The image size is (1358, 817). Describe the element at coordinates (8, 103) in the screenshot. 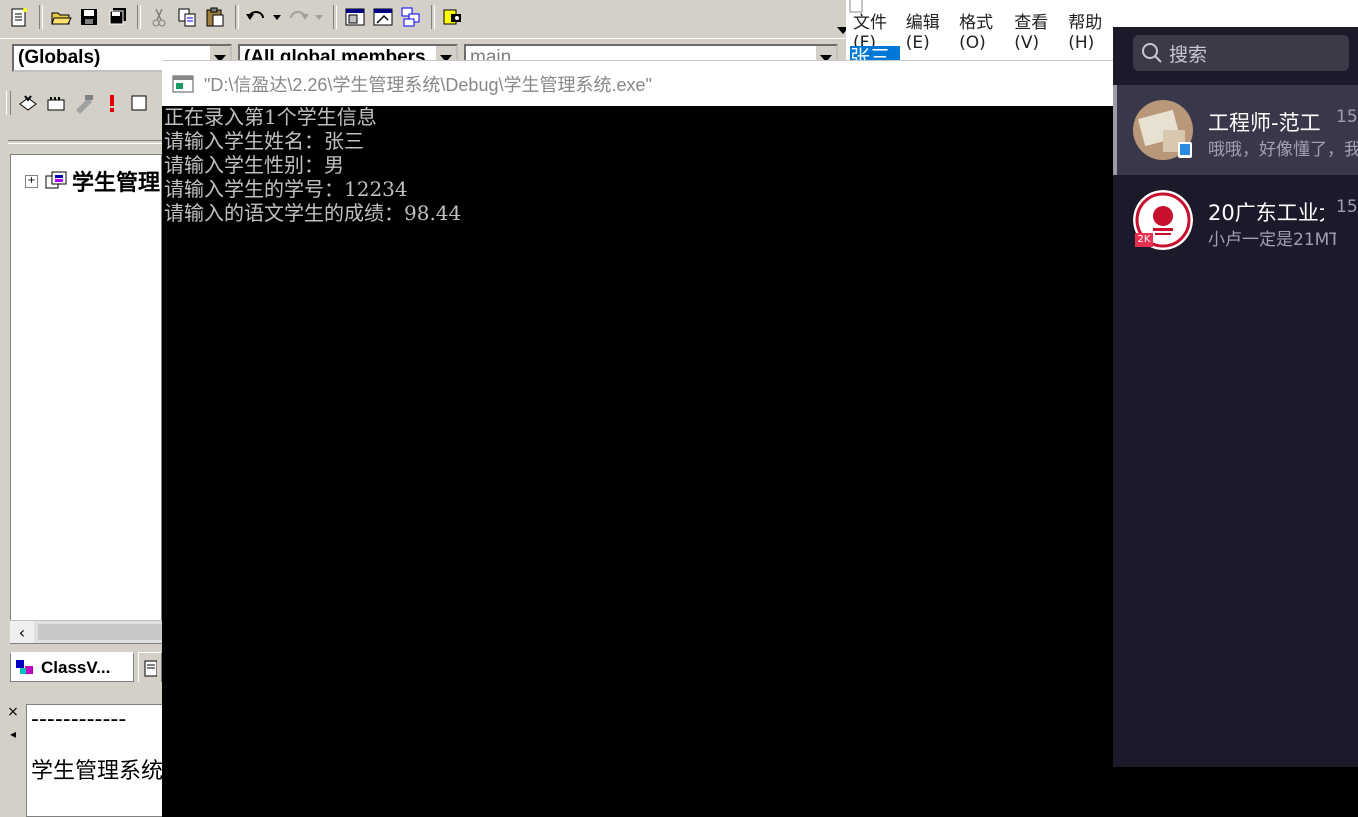

I see `toolbar-grip` at that location.